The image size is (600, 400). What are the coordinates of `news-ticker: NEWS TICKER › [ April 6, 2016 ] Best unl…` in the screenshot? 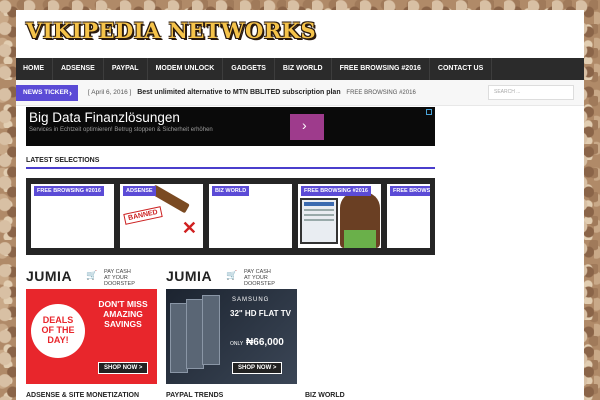 It's located at (300, 93).